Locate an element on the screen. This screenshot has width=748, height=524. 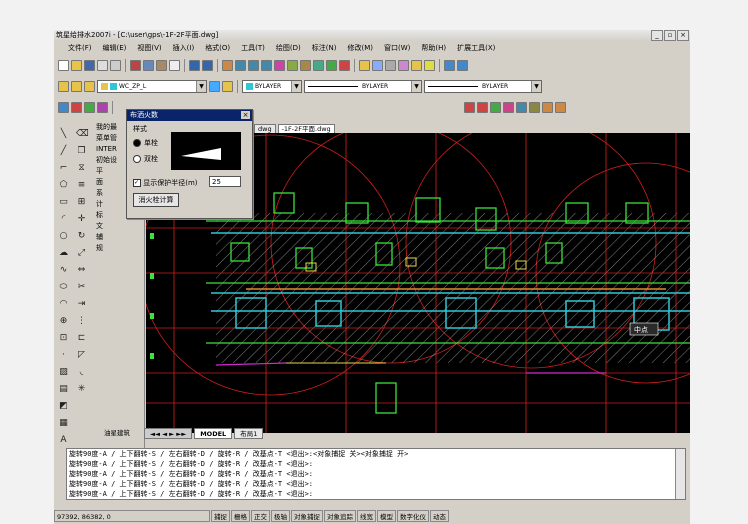
minimize-button: _ is located at coordinates (657, 35).